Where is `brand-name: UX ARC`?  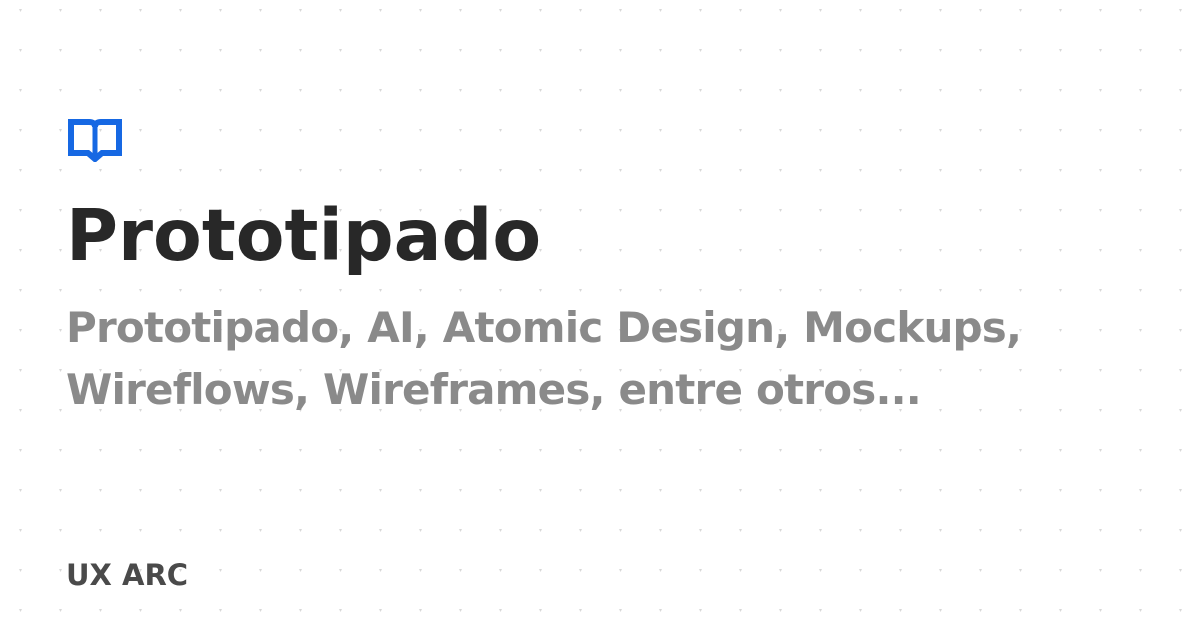
brand-name: UX ARC is located at coordinates (127, 575).